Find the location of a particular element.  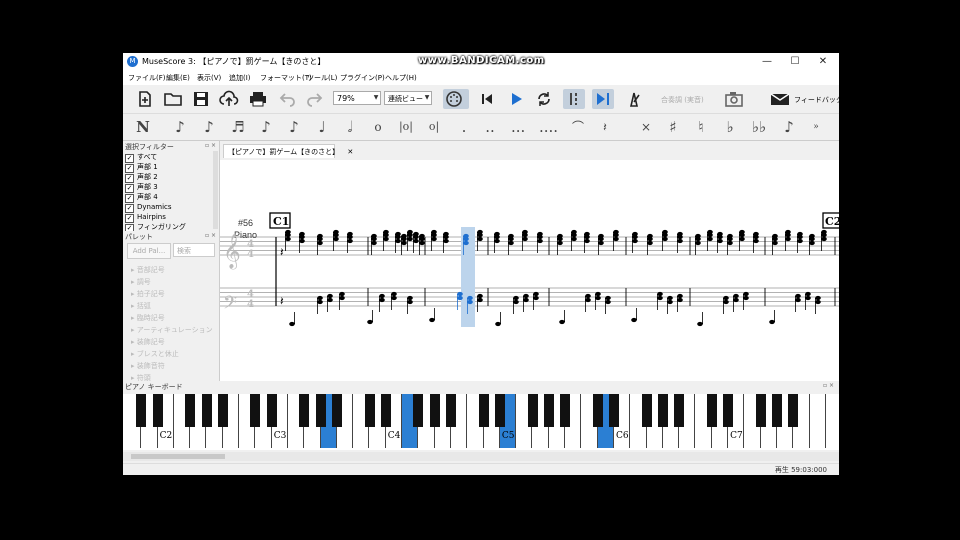

new-file-icon is located at coordinates (145, 99).